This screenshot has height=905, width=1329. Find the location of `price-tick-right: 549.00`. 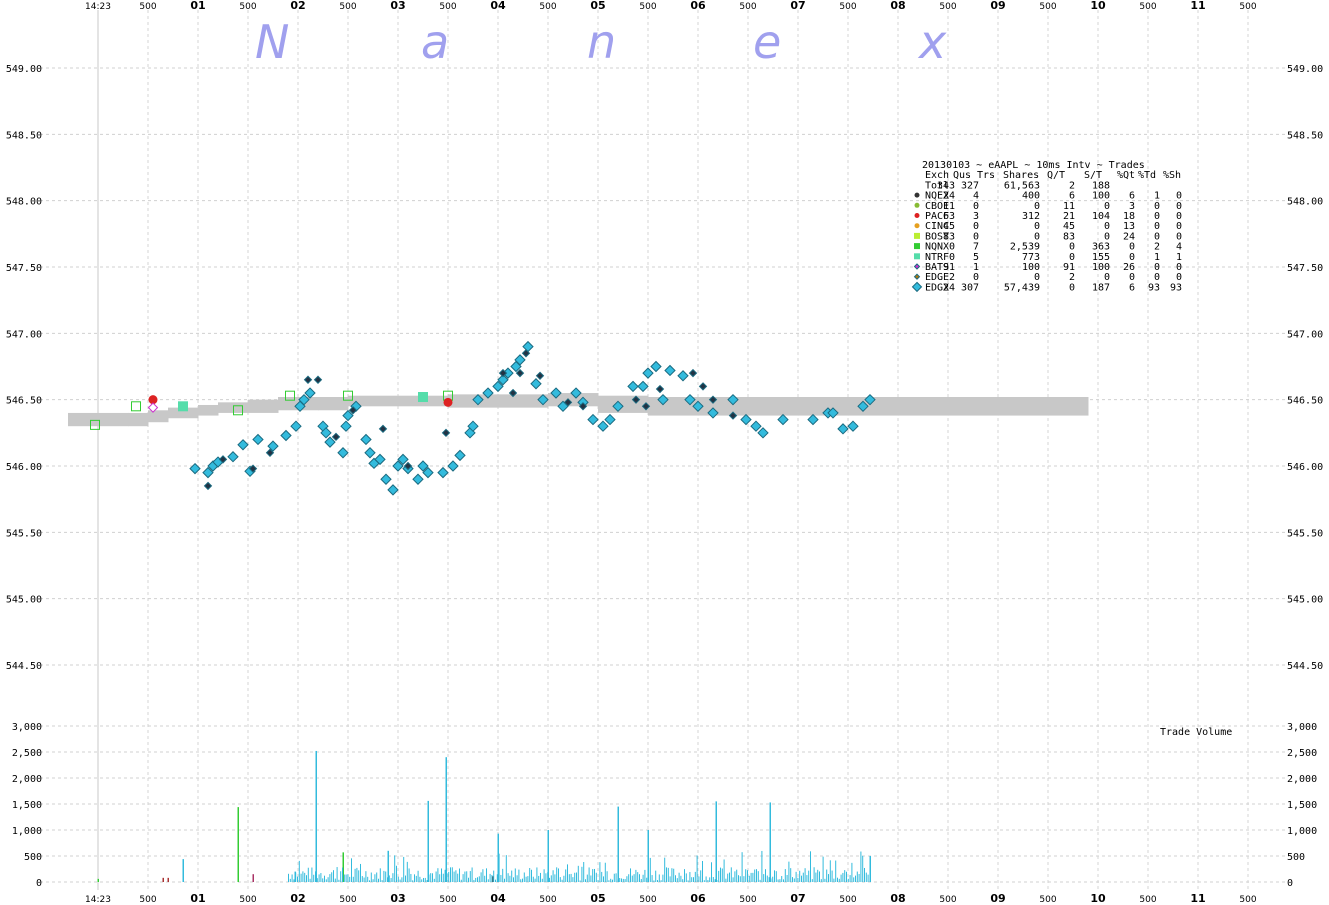

price-tick-right: 549.00 is located at coordinates (1305, 69).